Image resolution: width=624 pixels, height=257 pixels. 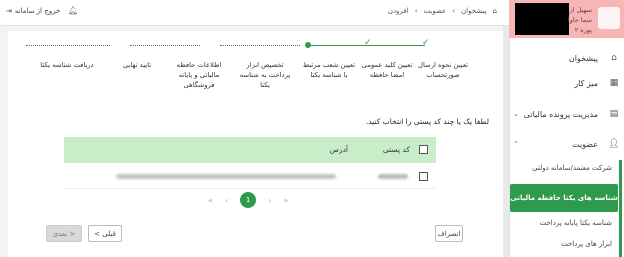 I want to click on page-button-current: 1, so click(x=248, y=200).